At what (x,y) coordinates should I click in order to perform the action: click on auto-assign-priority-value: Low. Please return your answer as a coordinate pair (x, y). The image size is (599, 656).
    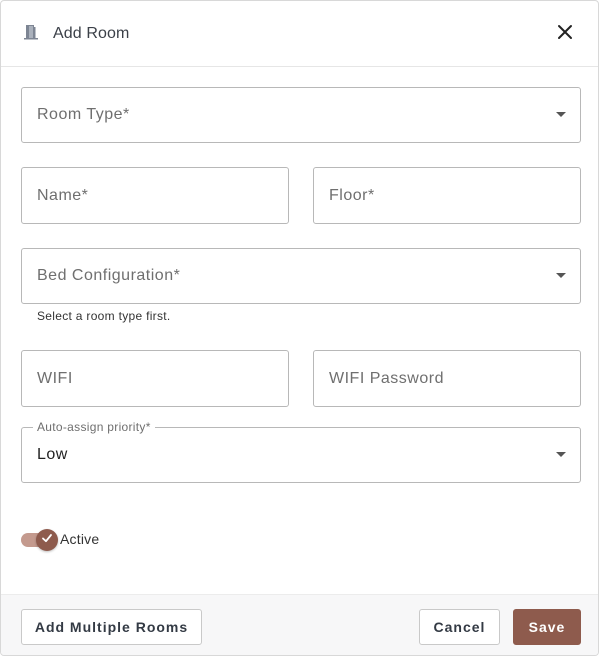
    Looking at the image, I should click on (52, 454).